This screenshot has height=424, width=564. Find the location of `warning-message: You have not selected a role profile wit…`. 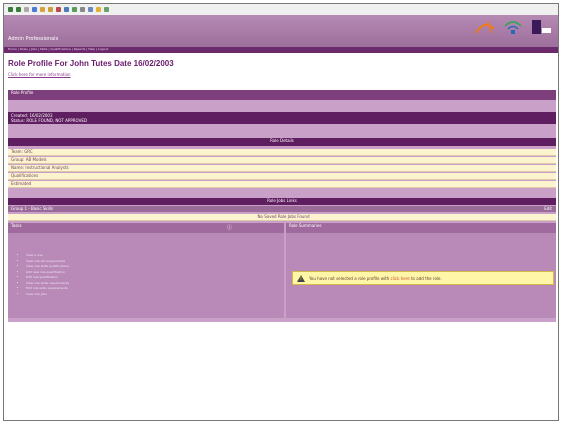

warning-message: You have not selected a role profile wit… is located at coordinates (375, 278).